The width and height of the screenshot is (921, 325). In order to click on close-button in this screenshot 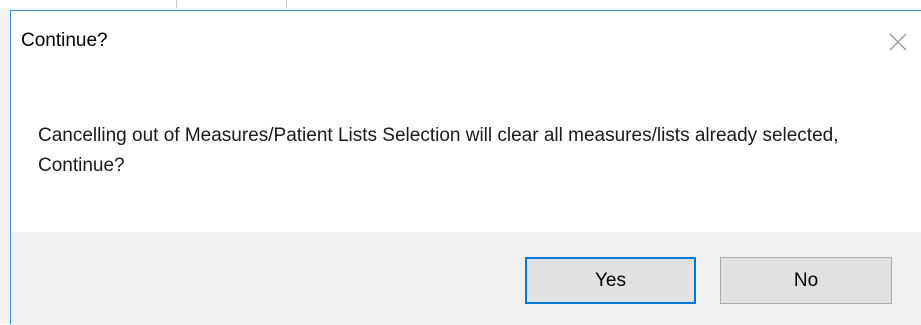, I will do `click(897, 41)`.